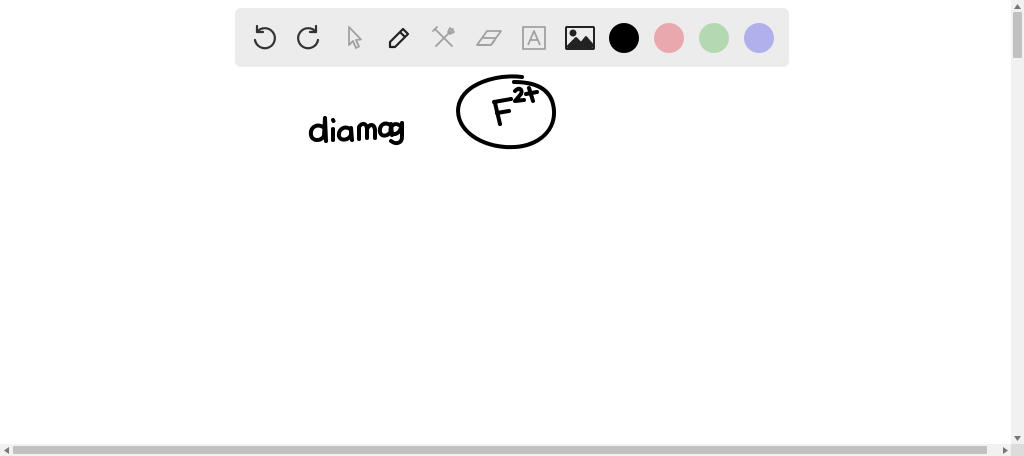  I want to click on cursor-icon, so click(354, 38).